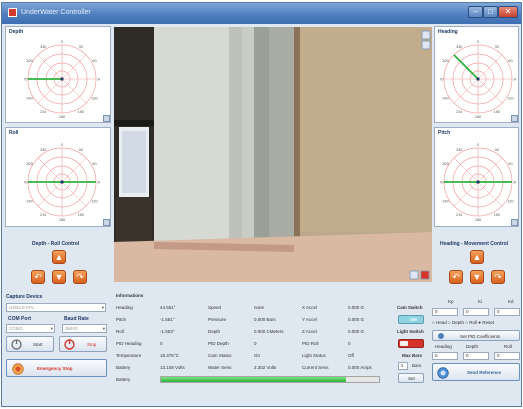 The height and width of the screenshot is (409, 523). What do you see at coordinates (30, 328) in the screenshot?
I see `com-port-select: COM3 ▾` at bounding box center [30, 328].